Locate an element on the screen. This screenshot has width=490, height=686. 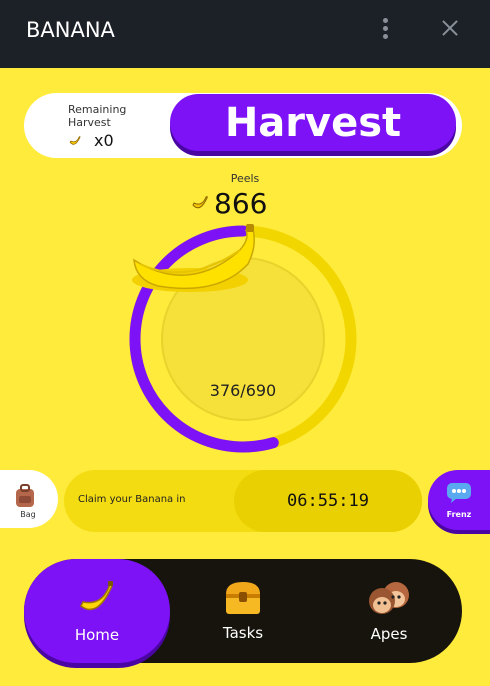
nav-tasks-label: Tasks is located at coordinates (243, 633).